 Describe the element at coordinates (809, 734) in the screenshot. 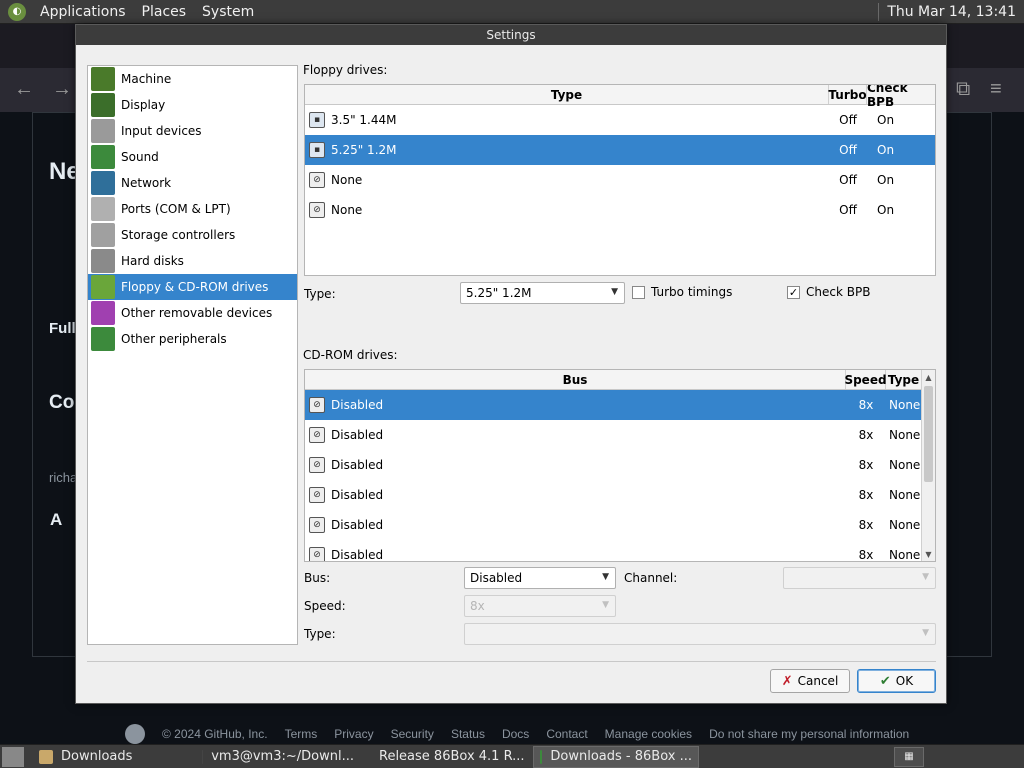

I see `footer-link: Do not share my personal information` at that location.